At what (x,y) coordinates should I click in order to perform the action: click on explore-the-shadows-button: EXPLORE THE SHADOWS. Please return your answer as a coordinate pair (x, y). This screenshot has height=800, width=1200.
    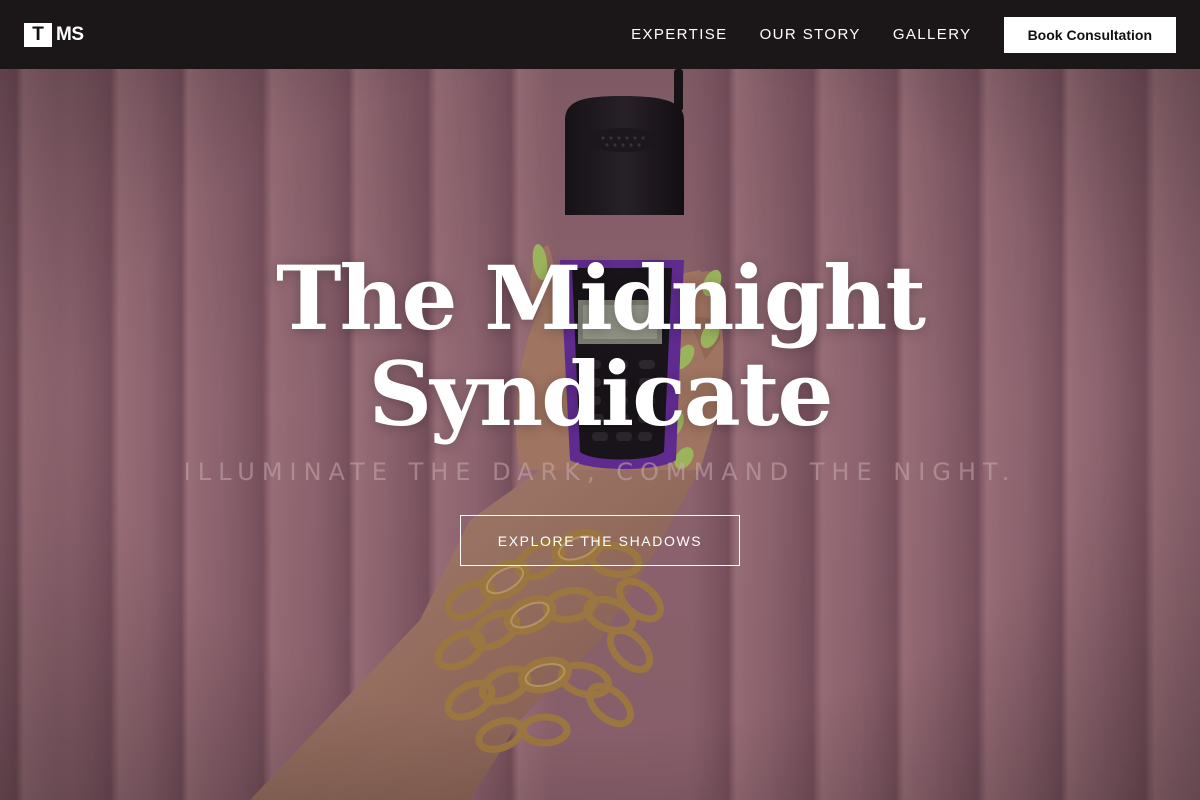
    Looking at the image, I should click on (600, 540).